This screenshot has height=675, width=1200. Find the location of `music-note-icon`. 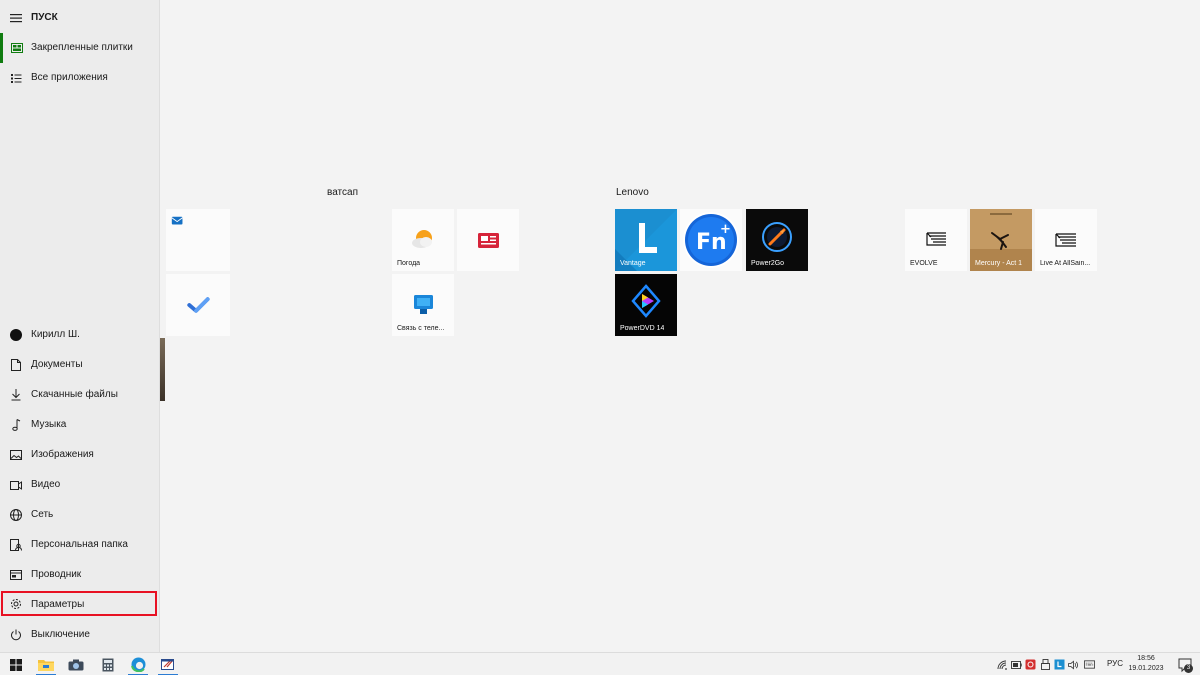

music-note-icon is located at coordinates (16, 425).